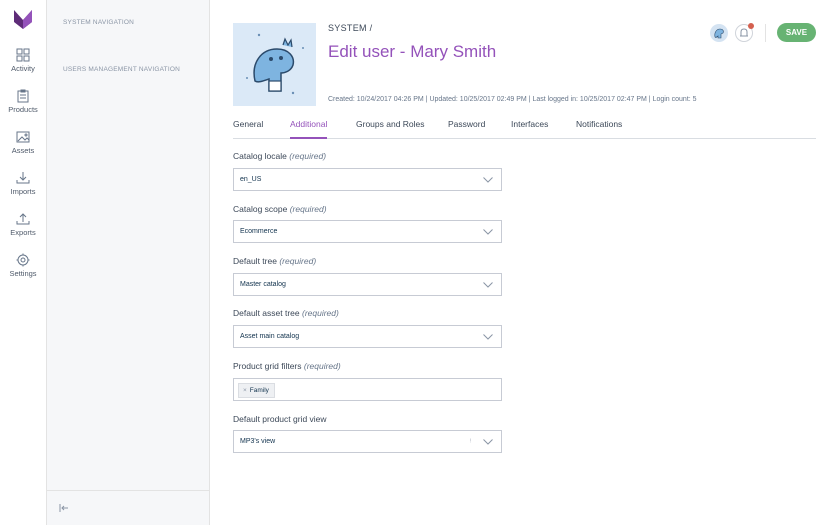  What do you see at coordinates (267, 366) in the screenshot?
I see `field-label-text: Product grid filters` at bounding box center [267, 366].